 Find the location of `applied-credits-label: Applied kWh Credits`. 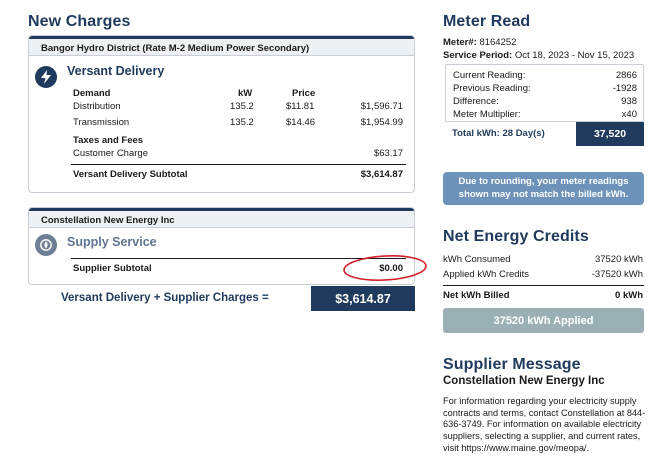

applied-credits-label: Applied kWh Credits is located at coordinates (486, 274).